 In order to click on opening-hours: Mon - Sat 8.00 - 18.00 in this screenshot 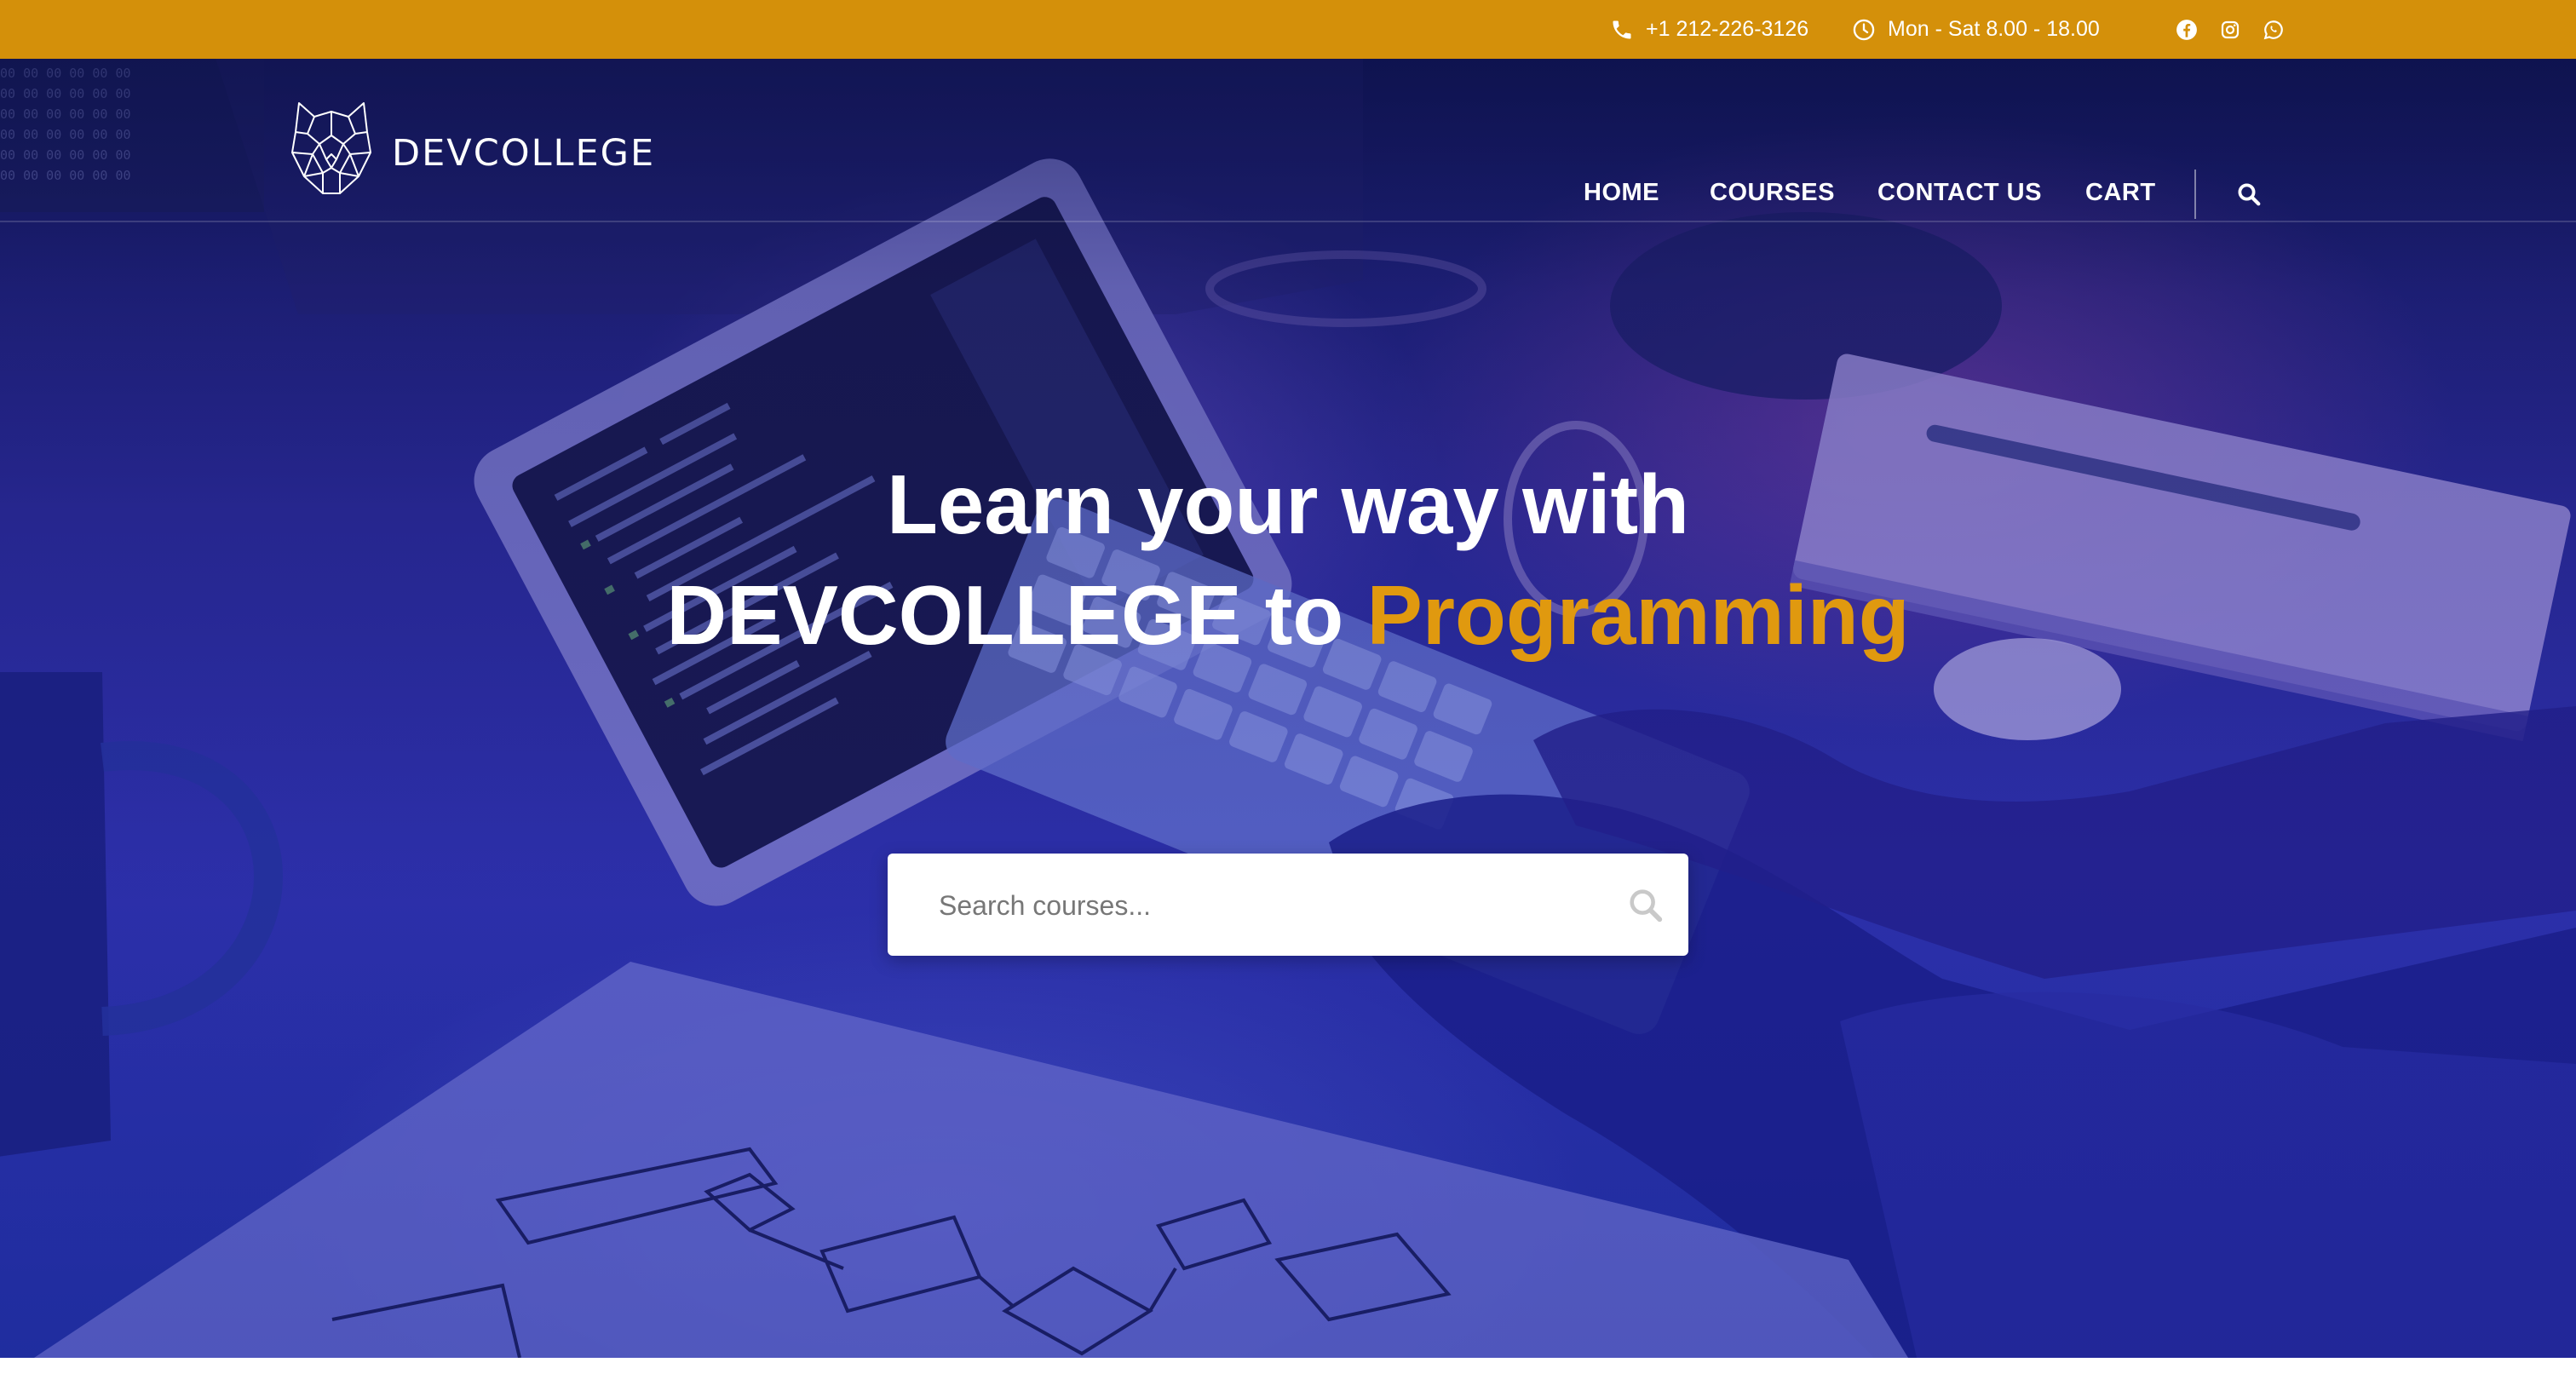, I will do `click(1976, 29)`.